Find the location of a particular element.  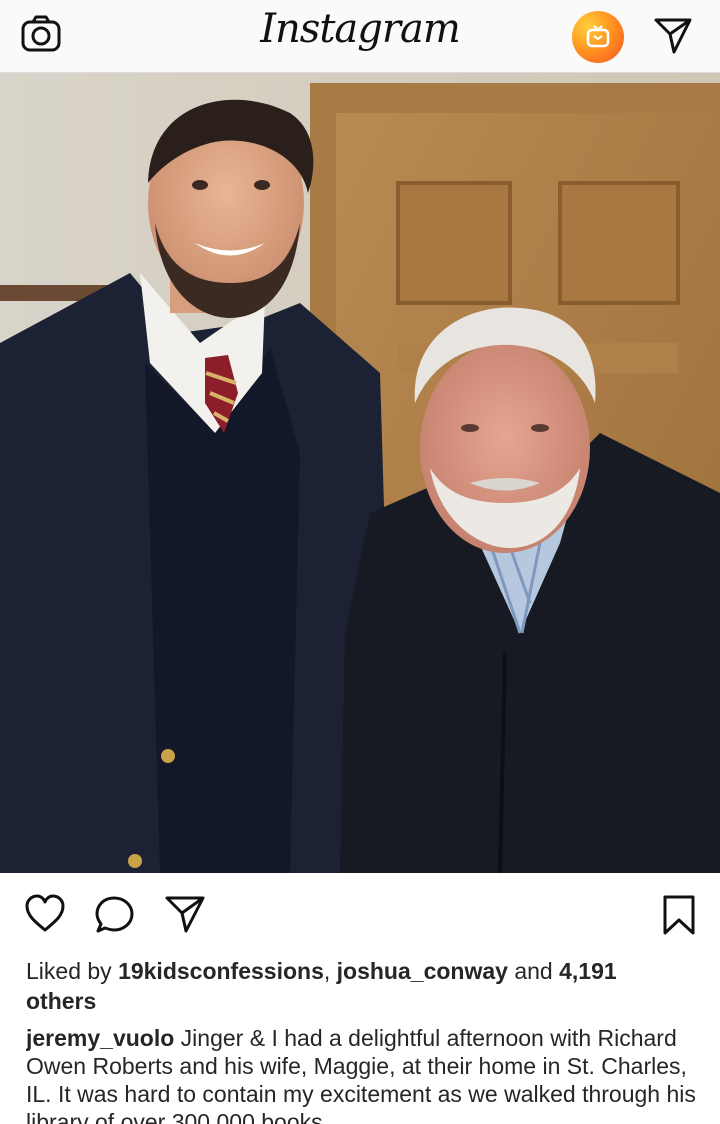

liker-username-1: 19kidsconfessions is located at coordinates (221, 971).